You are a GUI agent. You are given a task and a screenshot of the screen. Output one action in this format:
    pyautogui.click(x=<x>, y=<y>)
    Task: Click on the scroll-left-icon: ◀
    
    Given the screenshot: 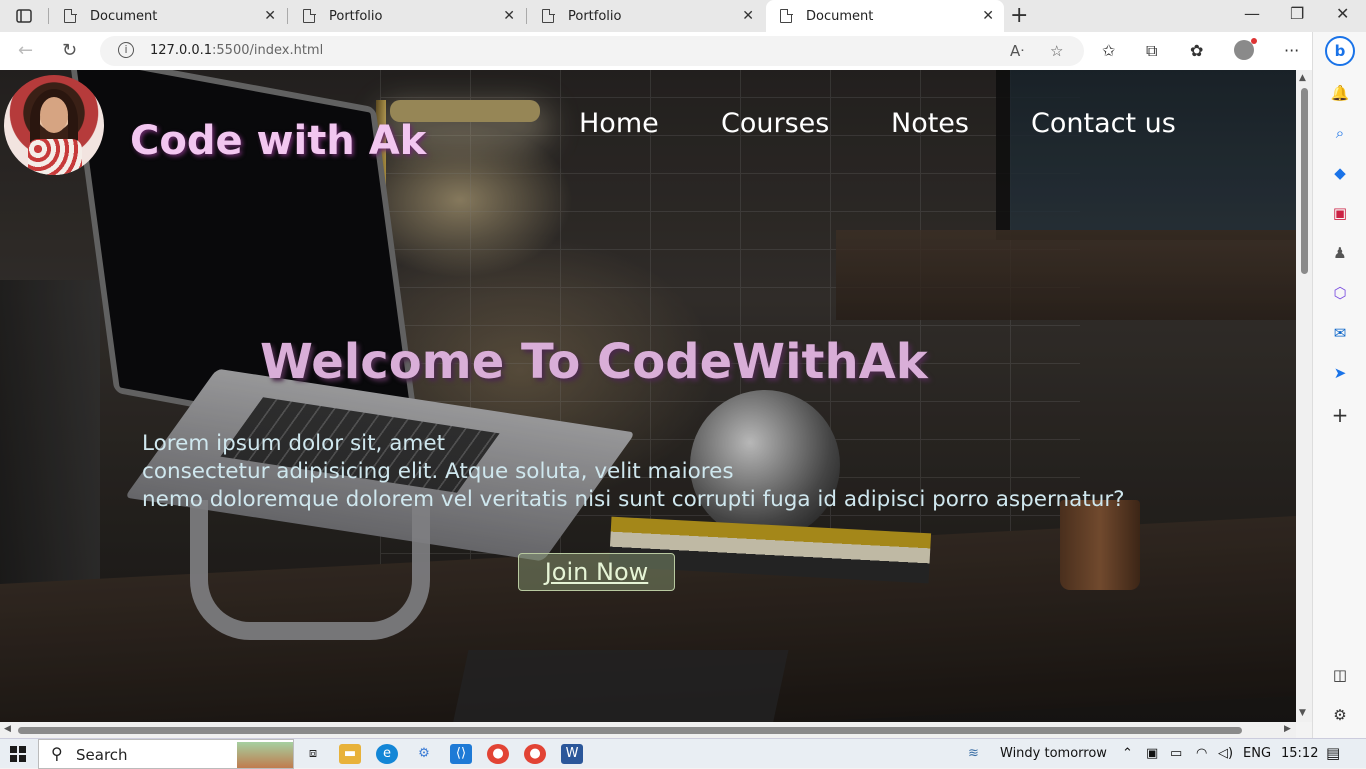 What is the action you would take?
    pyautogui.click(x=7, y=729)
    